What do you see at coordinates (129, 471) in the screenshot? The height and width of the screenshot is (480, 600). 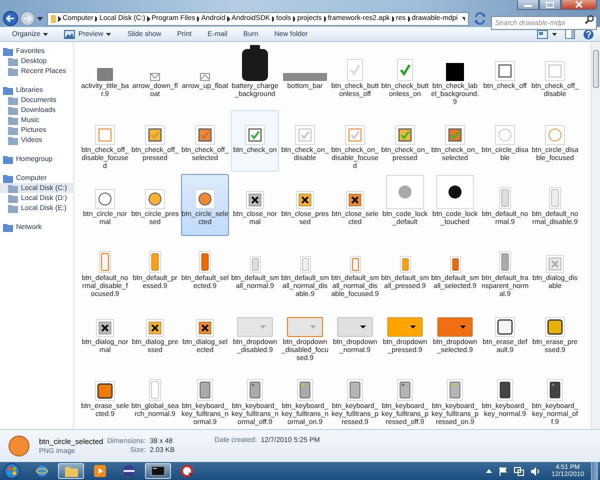 I see `sphere-icon` at bounding box center [129, 471].